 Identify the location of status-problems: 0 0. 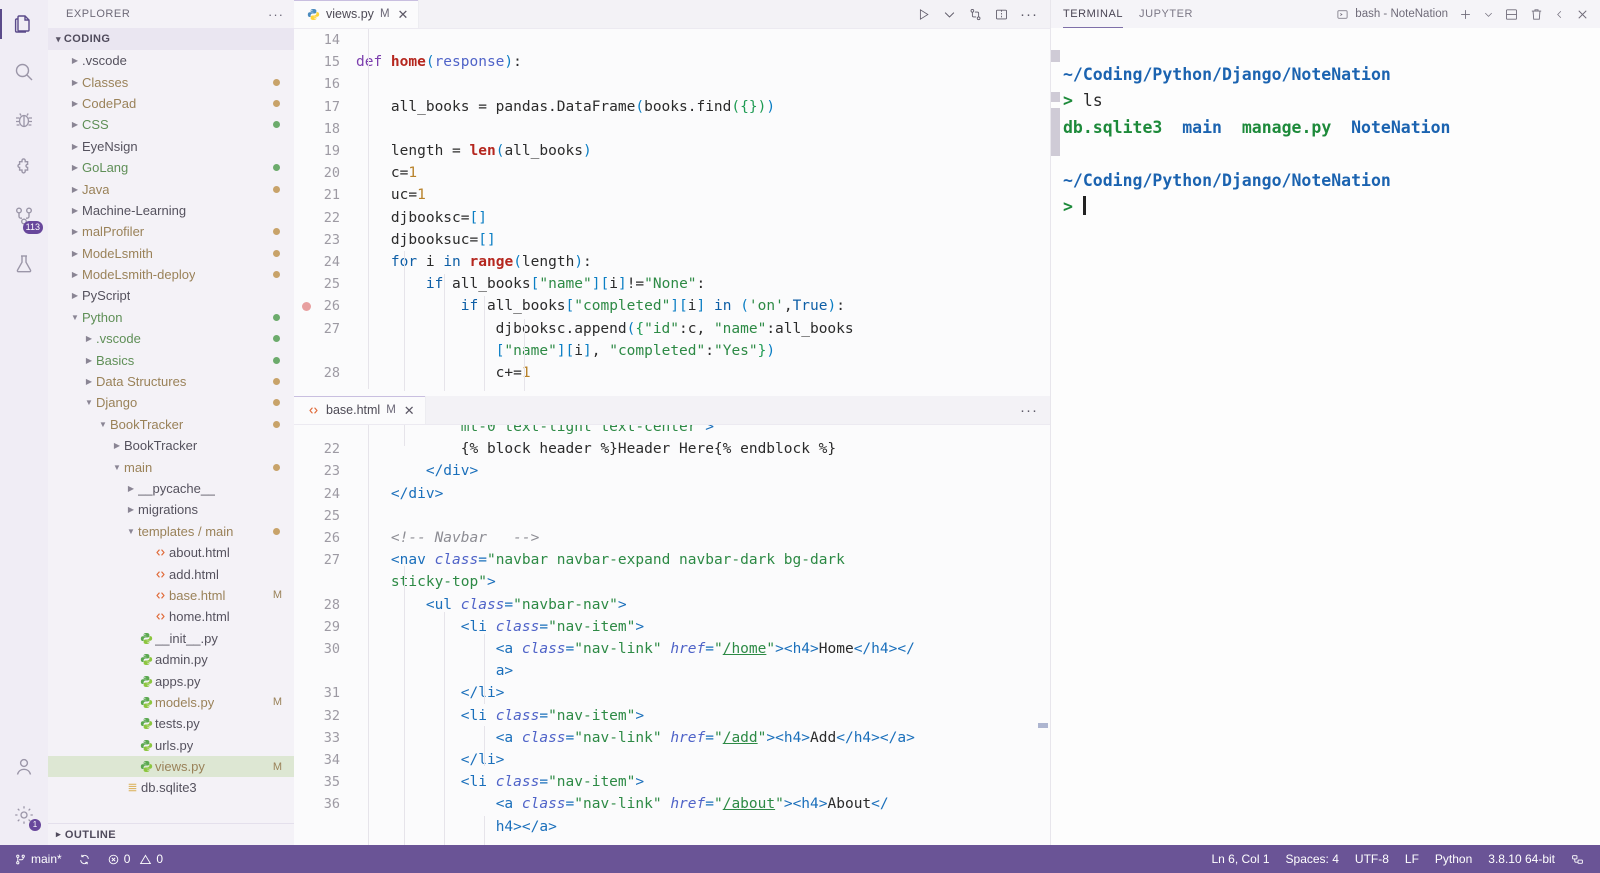
(135, 859).